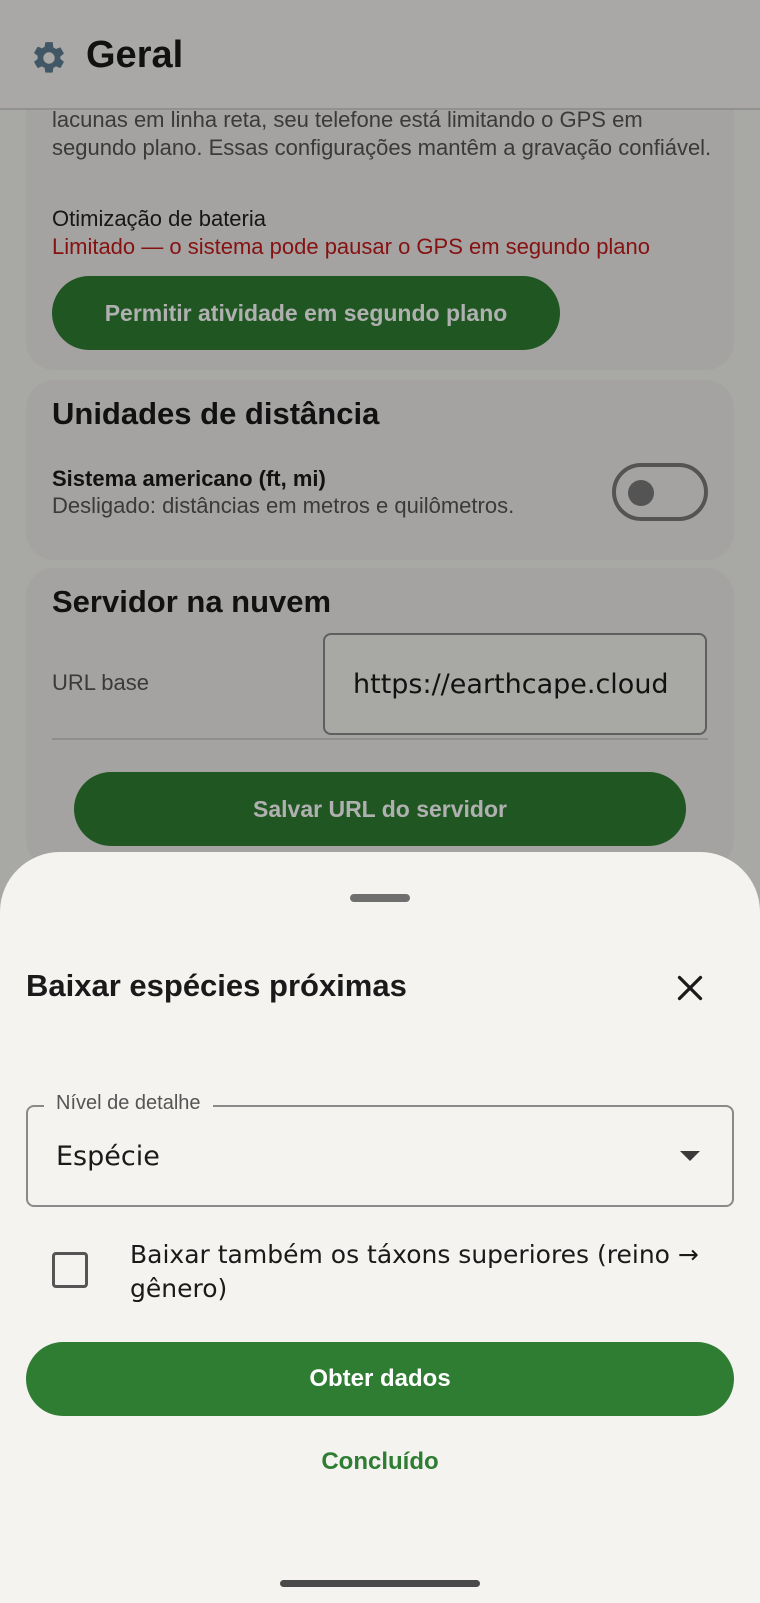 Image resolution: width=760 pixels, height=1603 pixels. Describe the element at coordinates (380, 898) in the screenshot. I see `drag-handle` at that location.